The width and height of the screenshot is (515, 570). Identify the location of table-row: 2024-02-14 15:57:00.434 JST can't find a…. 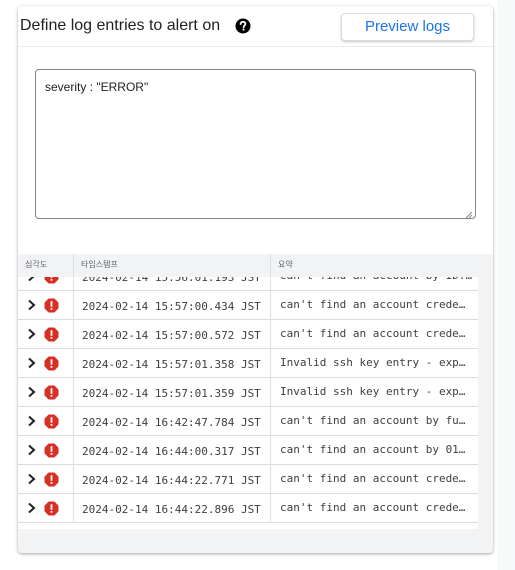
(248, 305).